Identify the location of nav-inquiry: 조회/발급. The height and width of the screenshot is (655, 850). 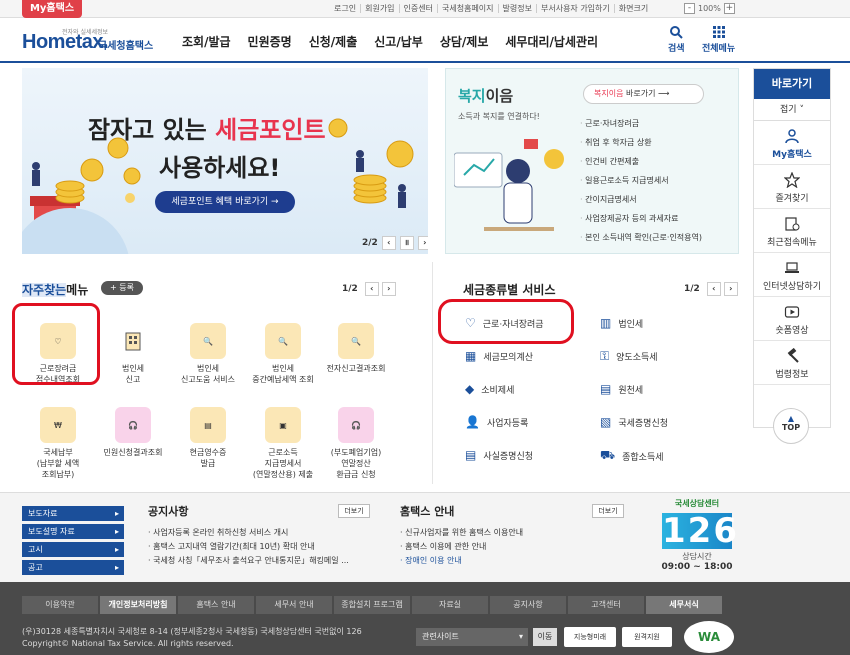
(206, 41).